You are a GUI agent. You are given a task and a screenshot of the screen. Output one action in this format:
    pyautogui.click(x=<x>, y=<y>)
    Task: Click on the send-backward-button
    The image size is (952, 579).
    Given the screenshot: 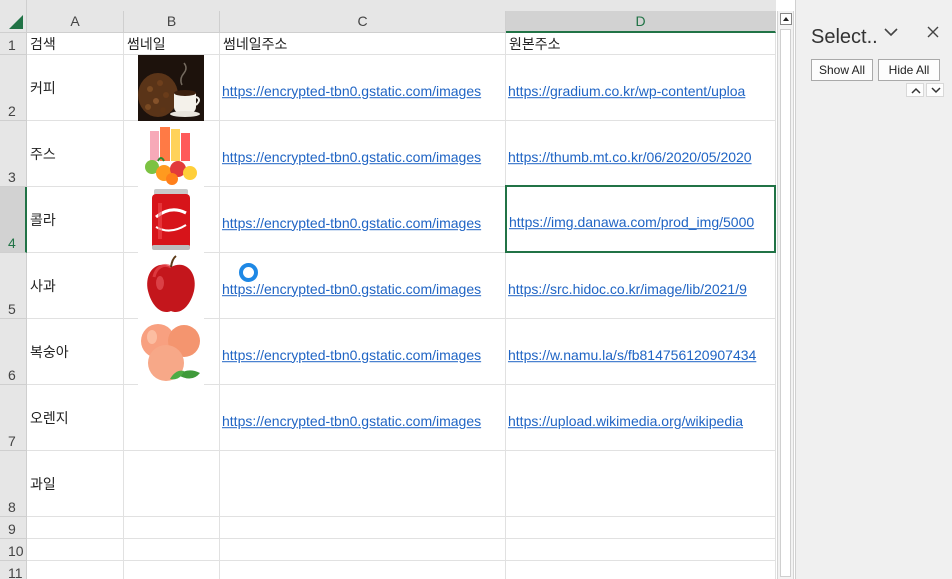 What is the action you would take?
    pyautogui.click(x=935, y=90)
    